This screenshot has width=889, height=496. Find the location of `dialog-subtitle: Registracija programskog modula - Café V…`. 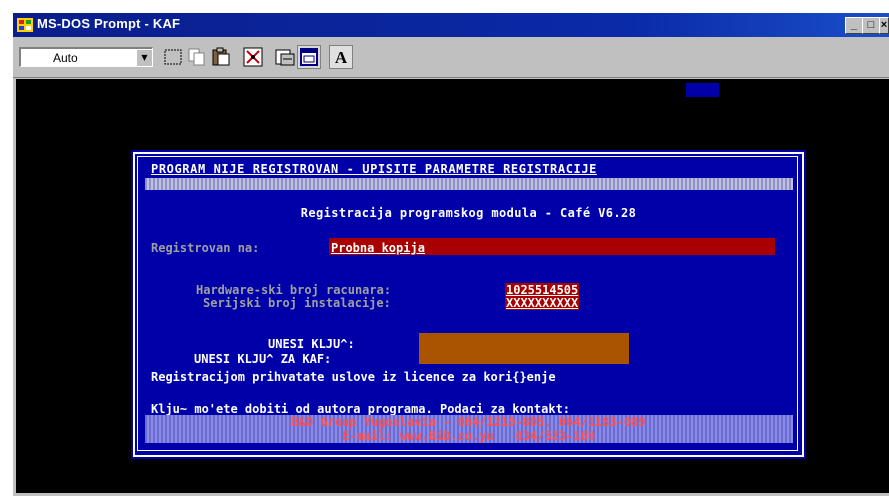

dialog-subtitle: Registracija programskog modula - Café V… is located at coordinates (468, 213).